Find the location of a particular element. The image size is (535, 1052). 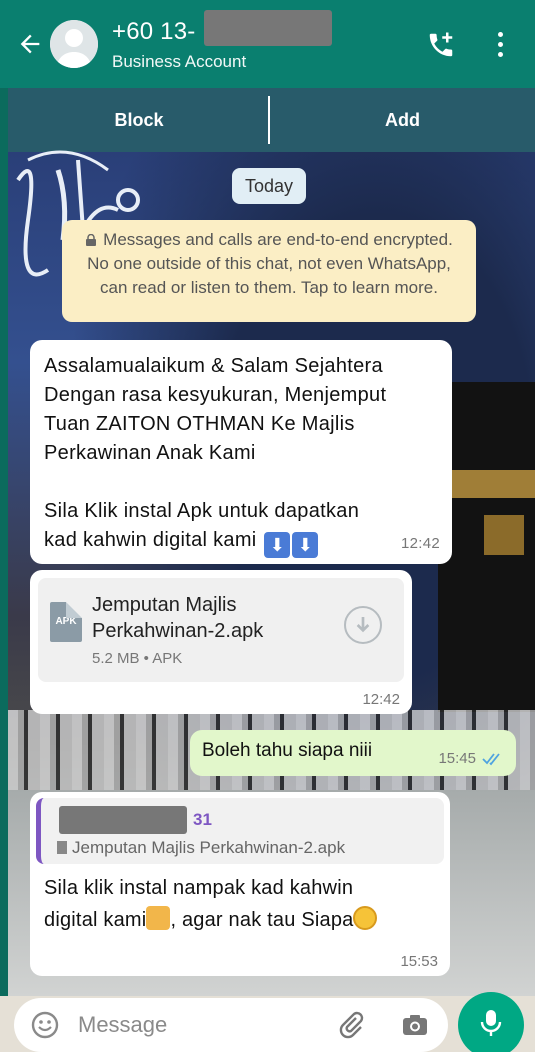

message-line: Dengan rasa kesyukuran, Menjemput is located at coordinates (215, 395).